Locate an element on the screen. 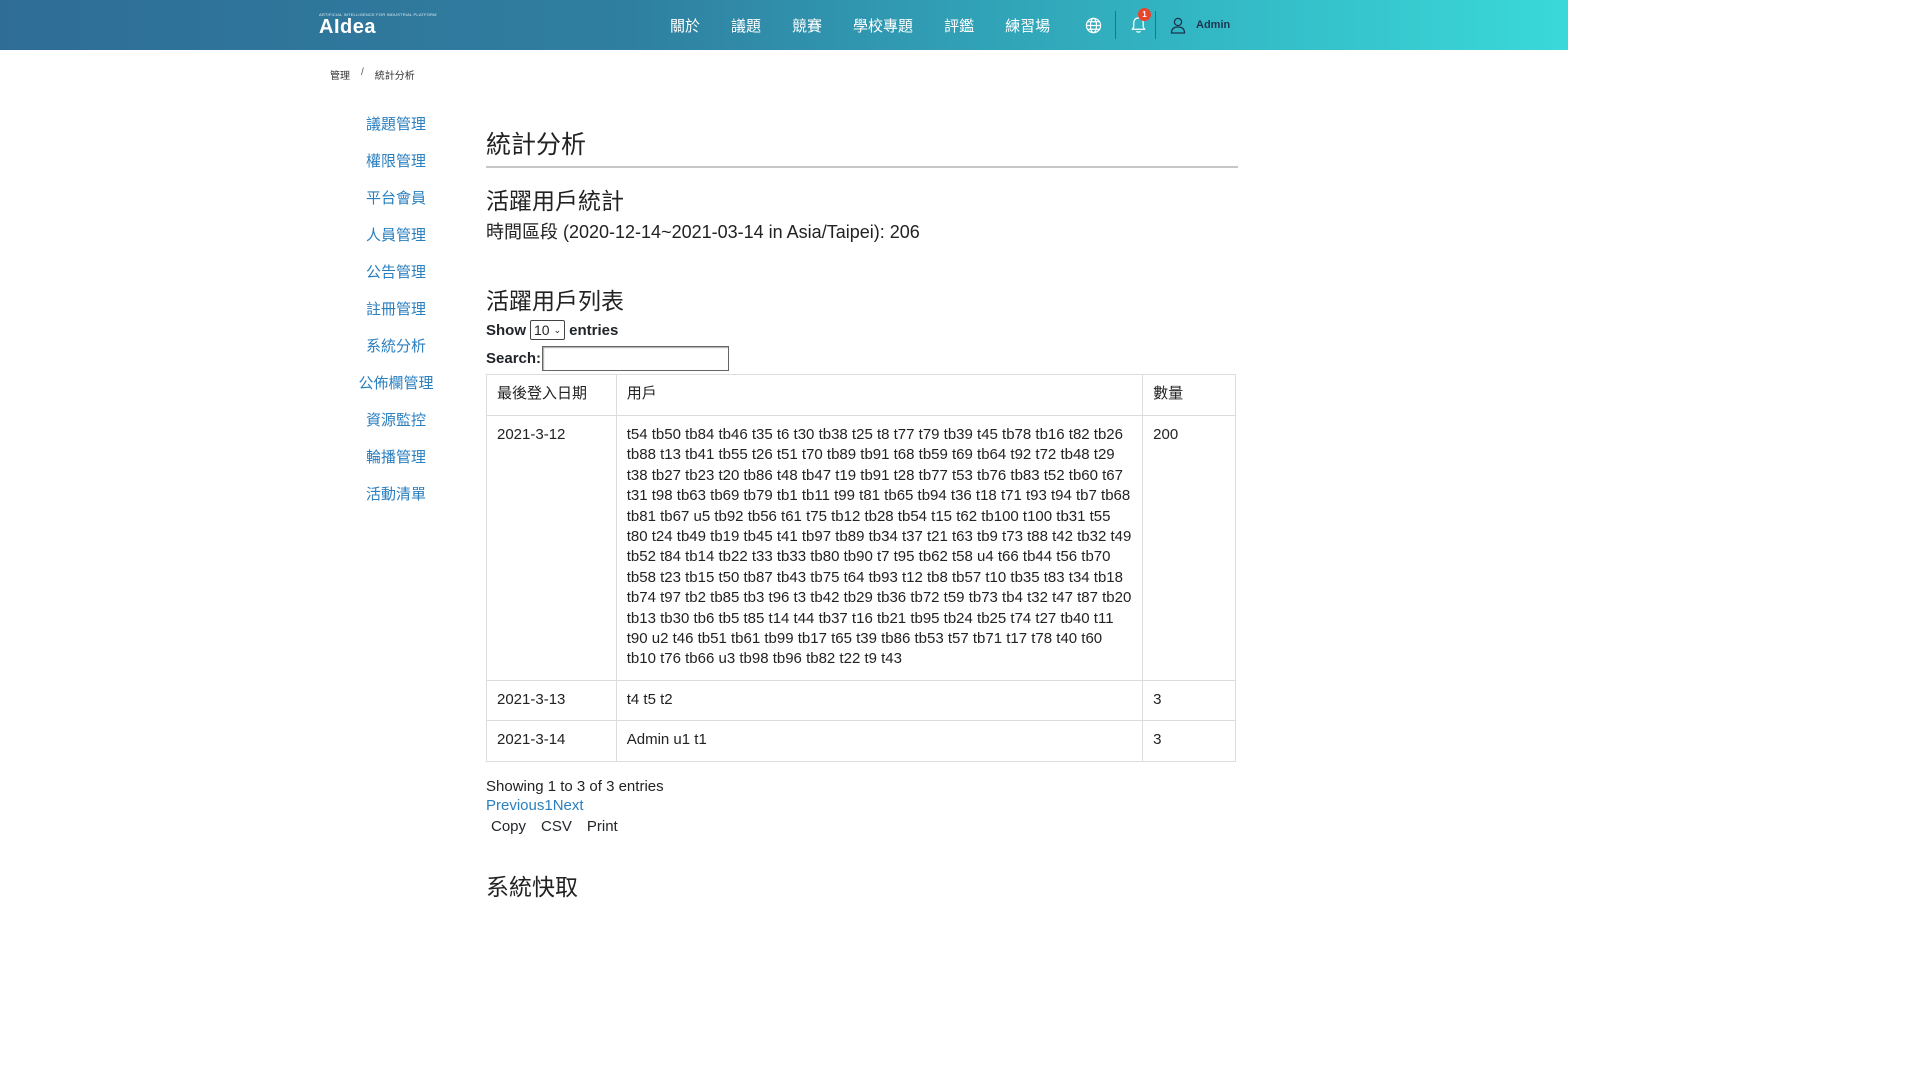 This screenshot has width=1920, height=1080. sidebar-item-registration-management: 註冊管理 is located at coordinates (396, 315).